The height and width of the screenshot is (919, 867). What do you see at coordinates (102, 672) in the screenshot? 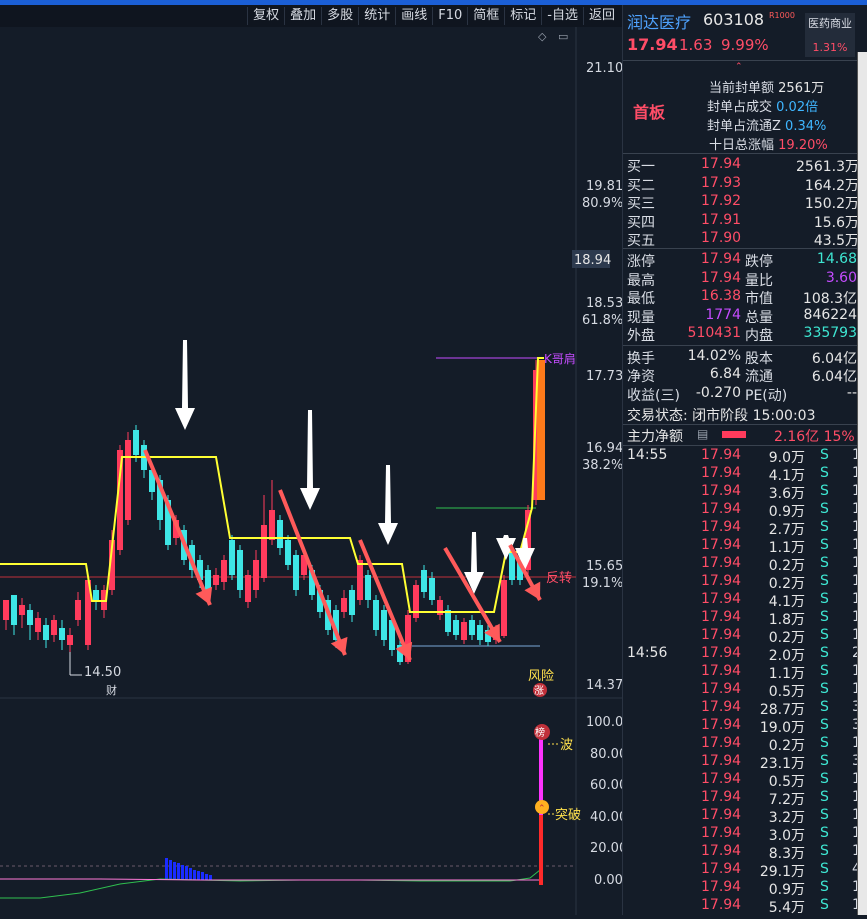
I see `low-price-label: 14.50` at bounding box center [102, 672].